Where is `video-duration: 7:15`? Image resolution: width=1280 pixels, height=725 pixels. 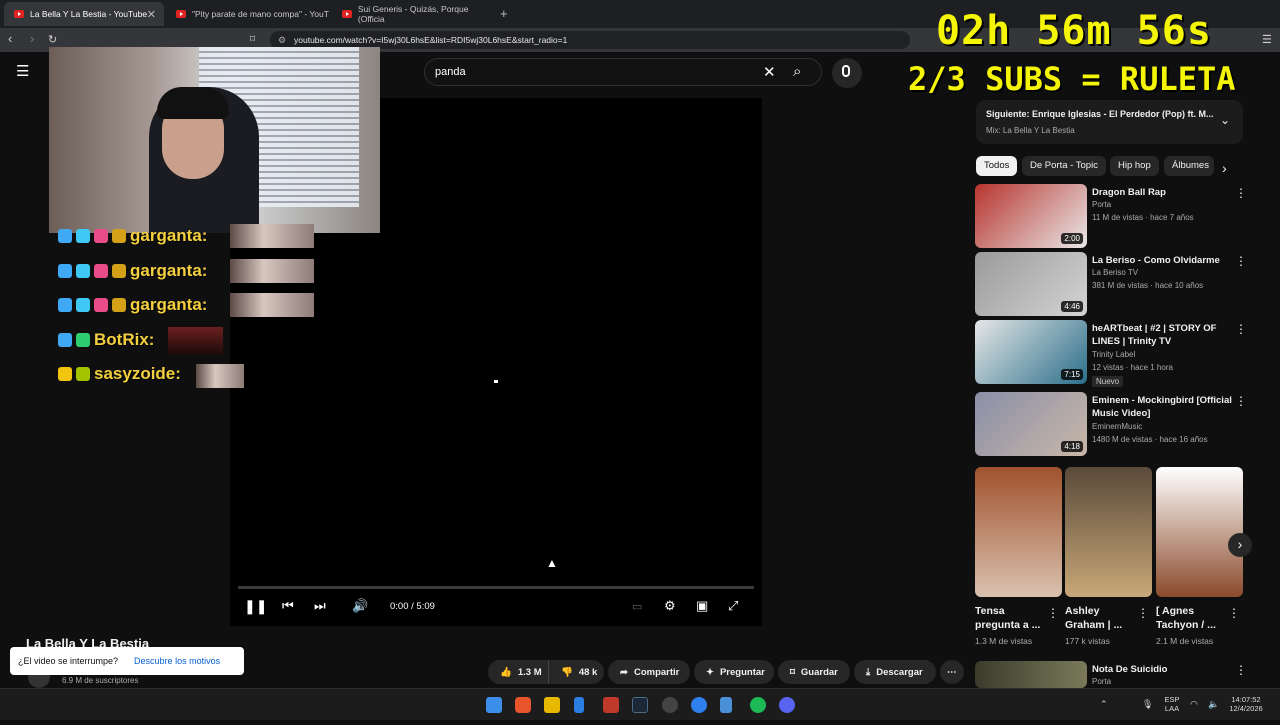 video-duration: 7:15 is located at coordinates (1072, 374).